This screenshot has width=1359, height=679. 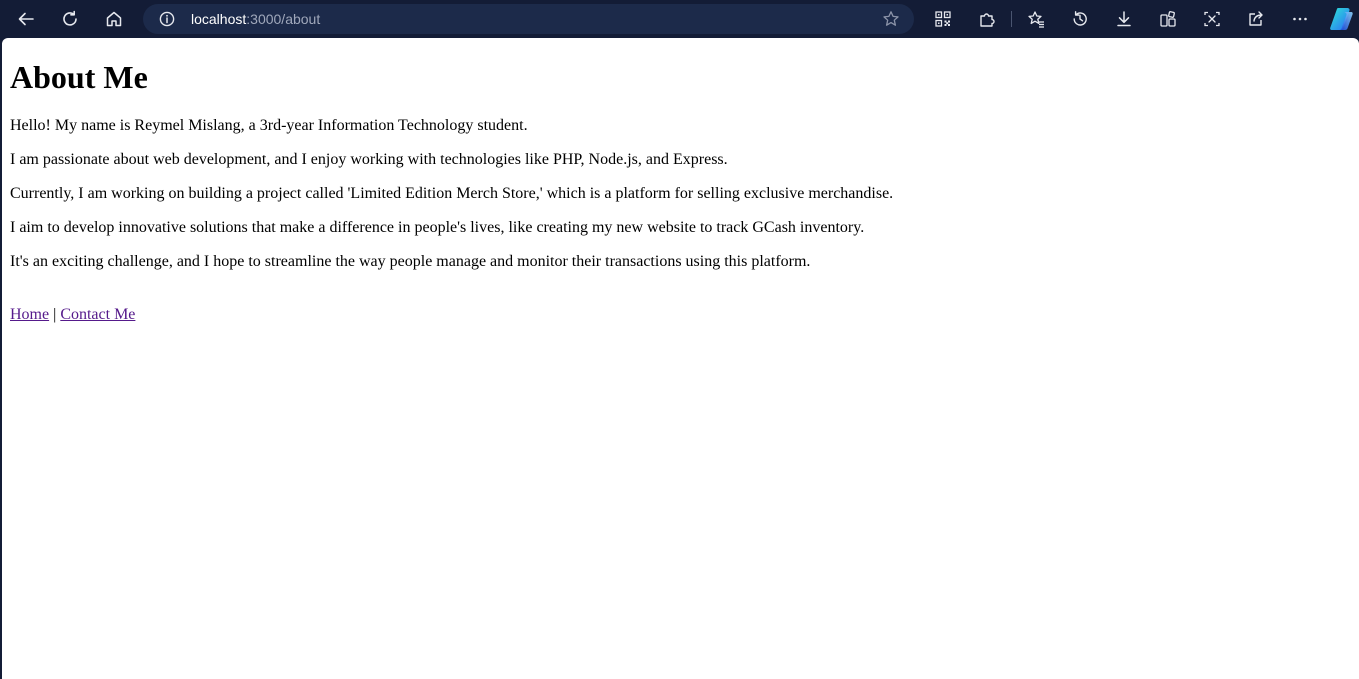 I want to click on back-button, so click(x=26, y=19).